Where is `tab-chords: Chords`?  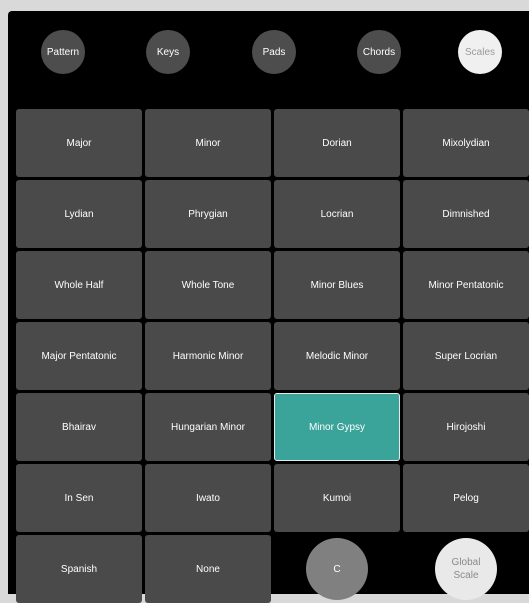 tab-chords: Chords is located at coordinates (379, 52).